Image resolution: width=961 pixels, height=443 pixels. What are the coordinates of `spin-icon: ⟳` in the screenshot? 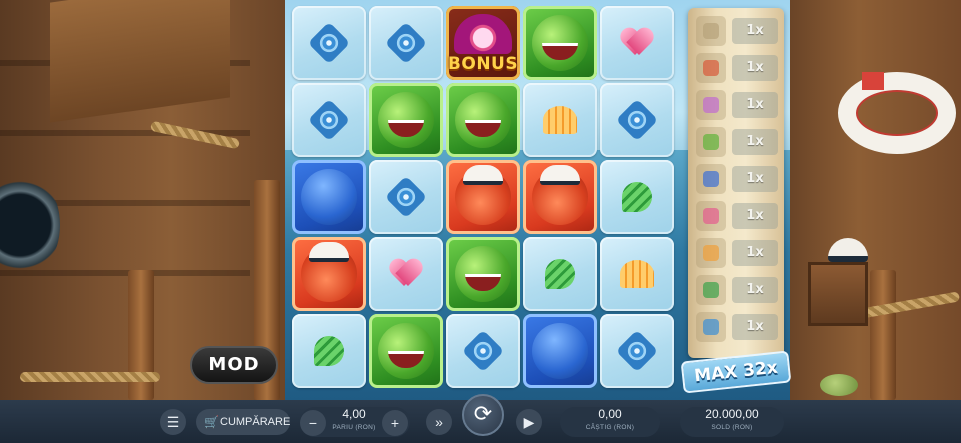 It's located at (483, 413).